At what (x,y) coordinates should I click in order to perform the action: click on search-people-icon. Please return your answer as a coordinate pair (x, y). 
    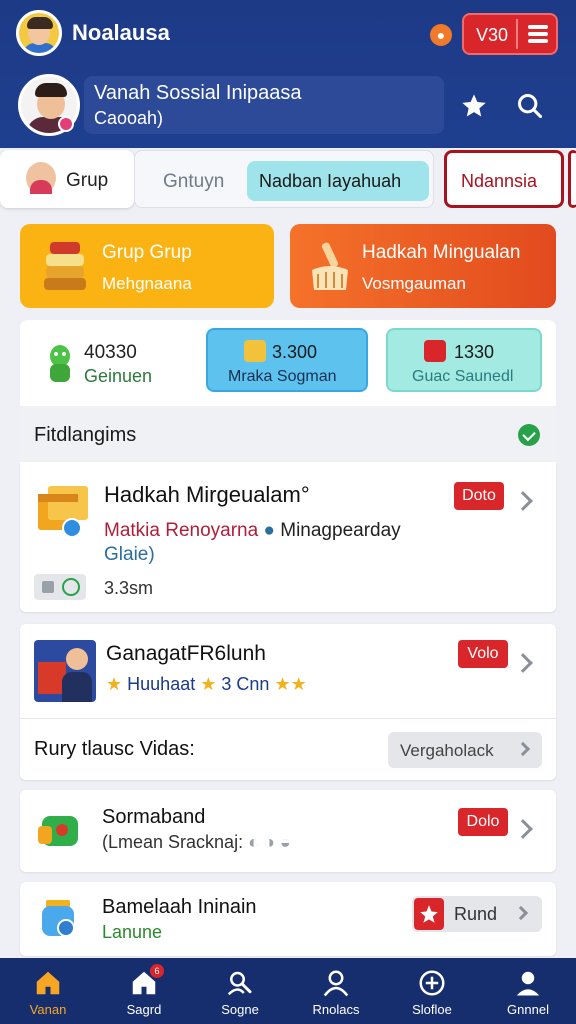
    Looking at the image, I should click on (239, 983).